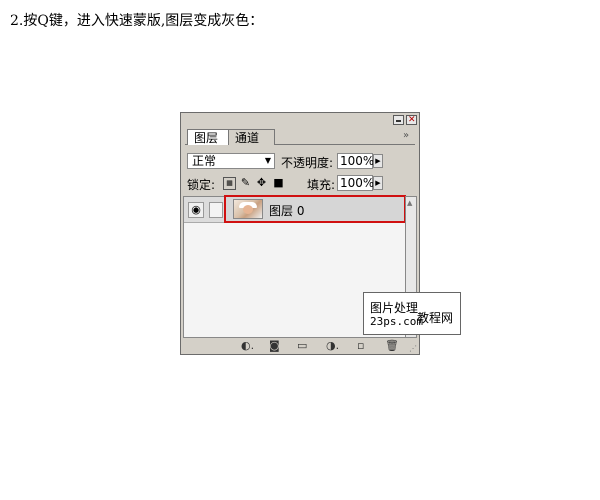 The width and height of the screenshot is (600, 500). What do you see at coordinates (267, 160) in the screenshot?
I see `chevron-down-icon: ▼` at bounding box center [267, 160].